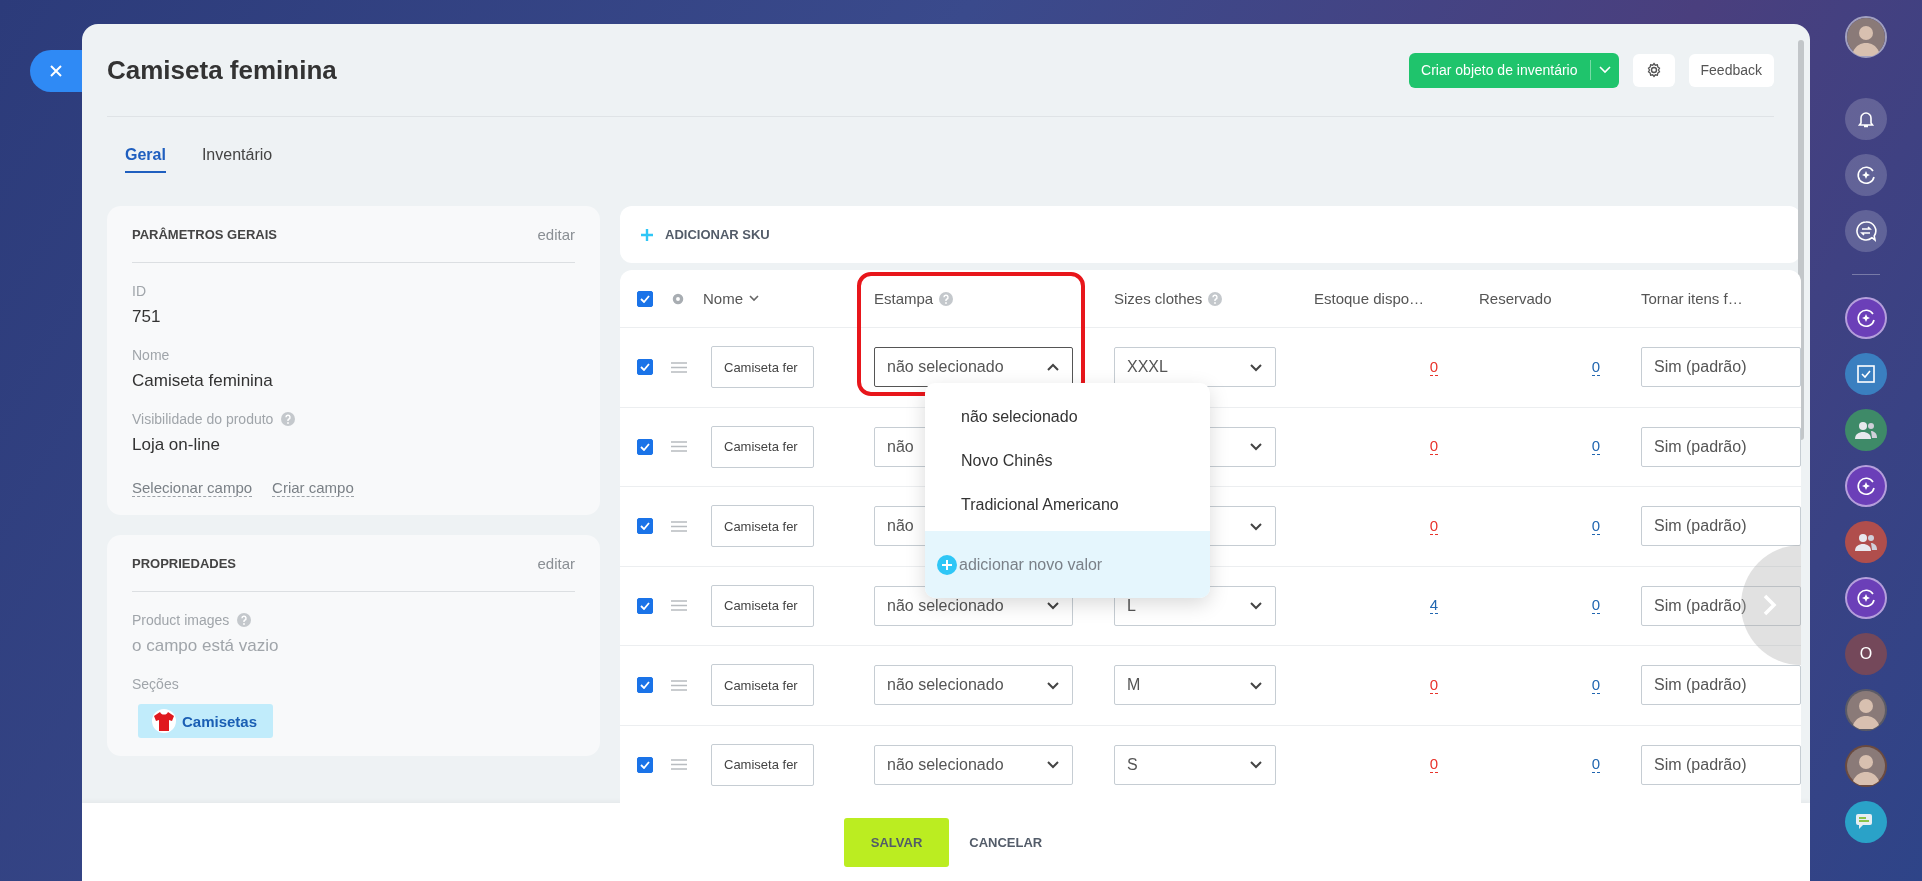 The image size is (1922, 881). What do you see at coordinates (1067, 505) in the screenshot?
I see `dropdown-option: Tradicional Americano` at bounding box center [1067, 505].